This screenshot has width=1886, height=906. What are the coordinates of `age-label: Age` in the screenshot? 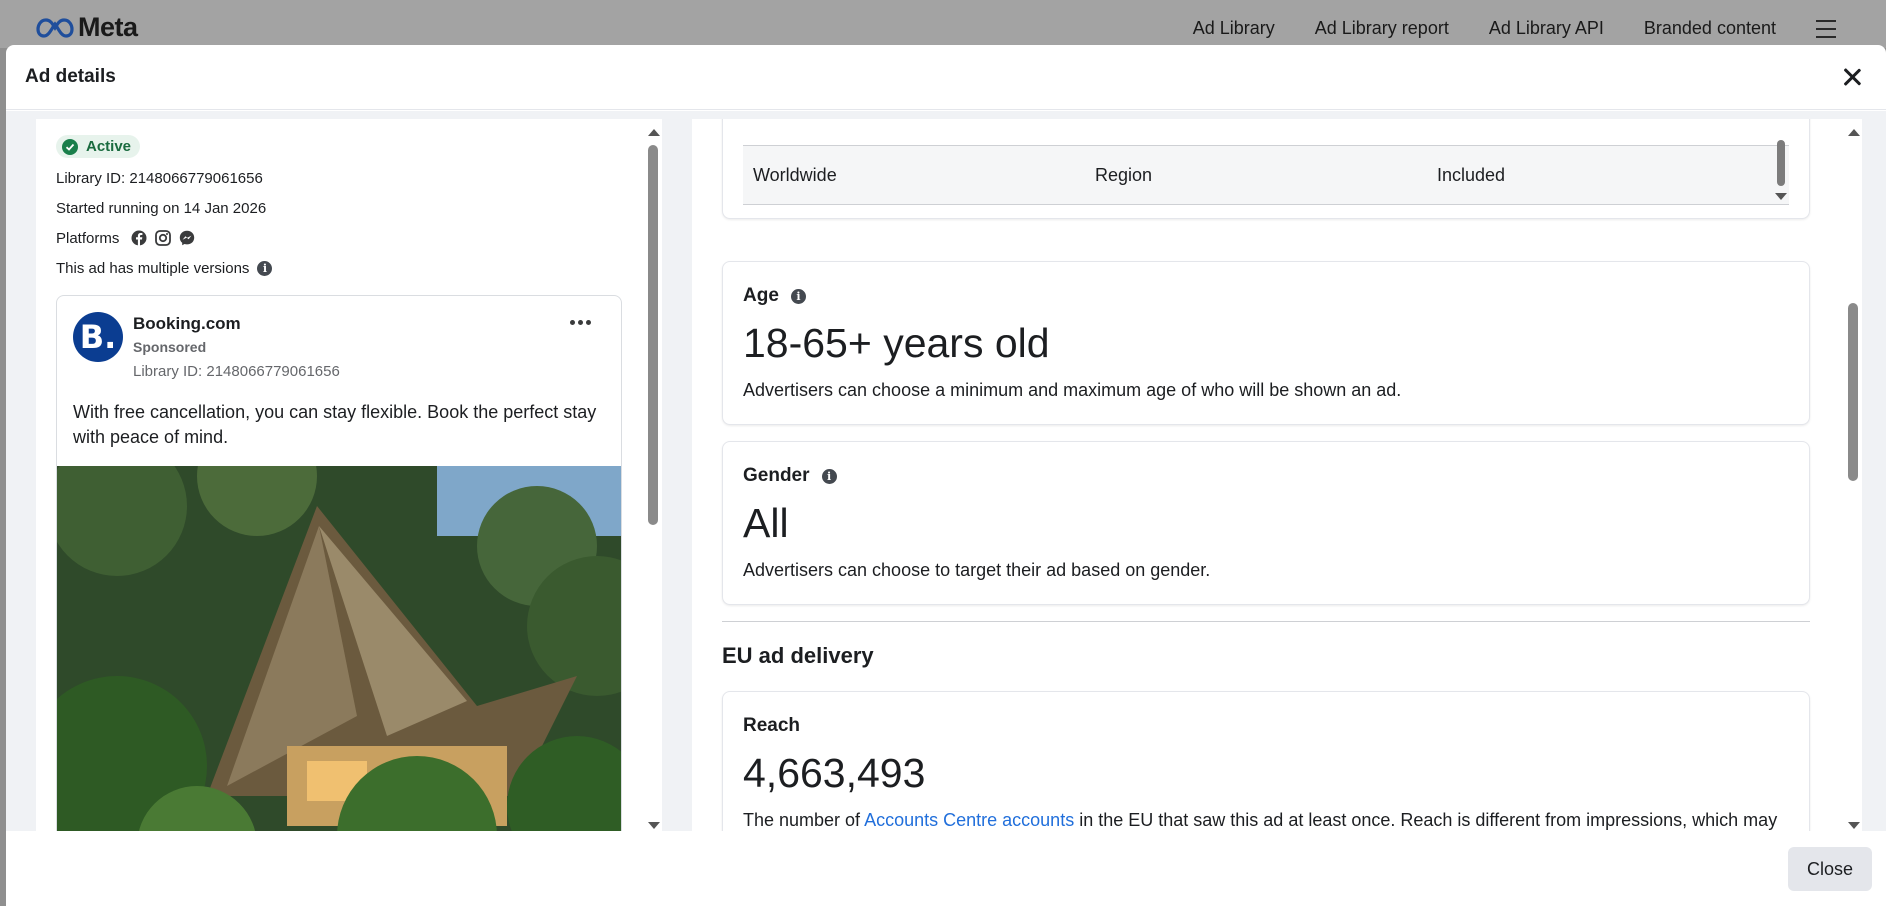 It's located at (761, 295).